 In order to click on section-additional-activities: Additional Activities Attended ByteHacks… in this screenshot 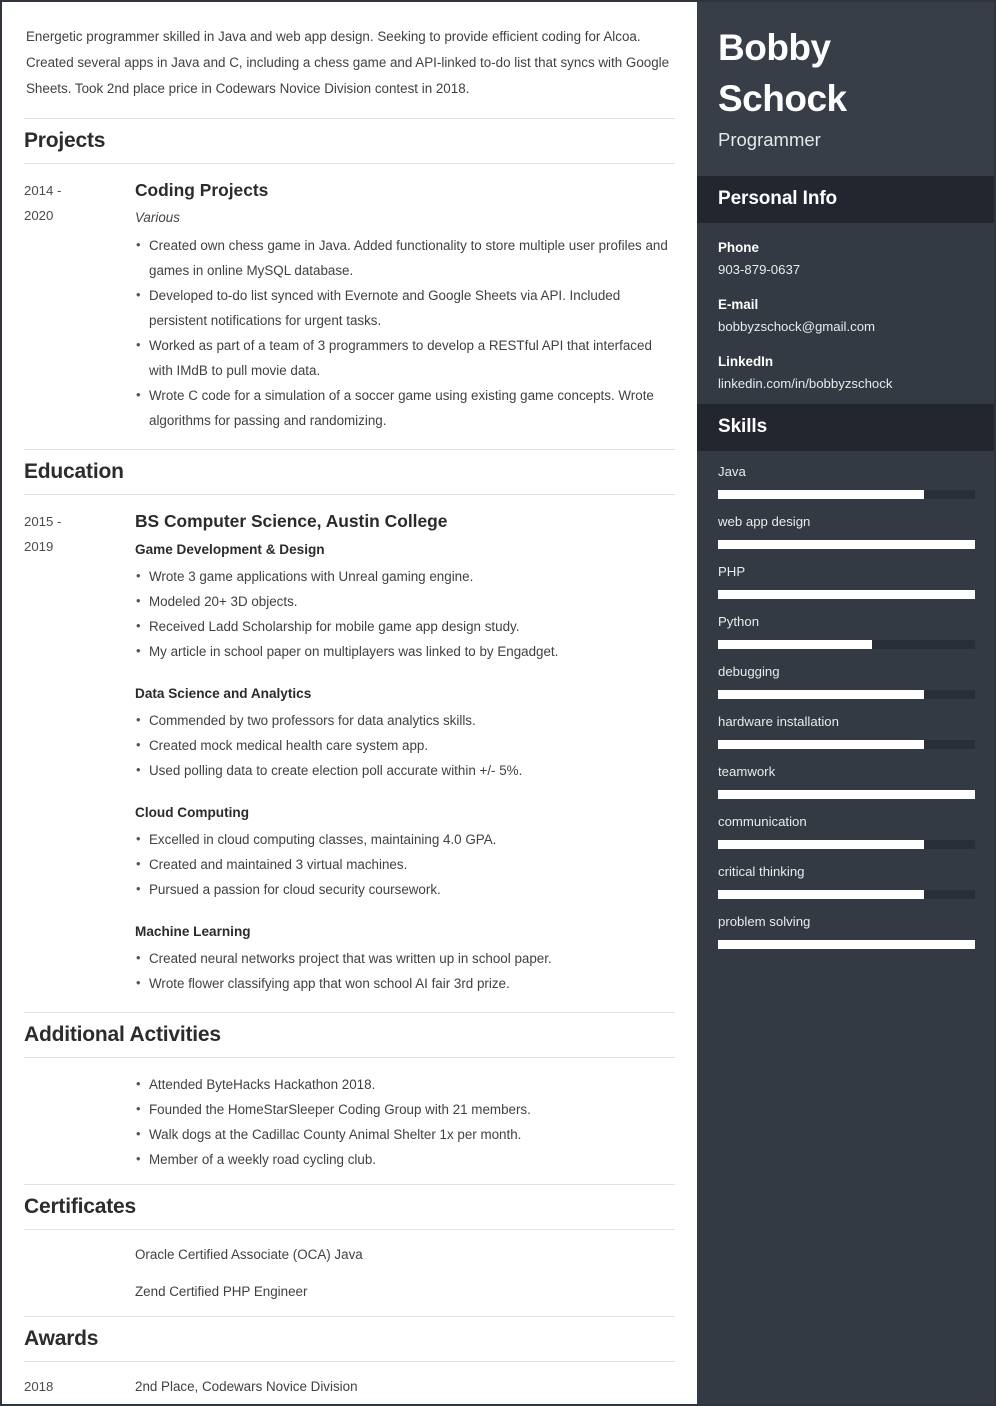, I will do `click(349, 1098)`.